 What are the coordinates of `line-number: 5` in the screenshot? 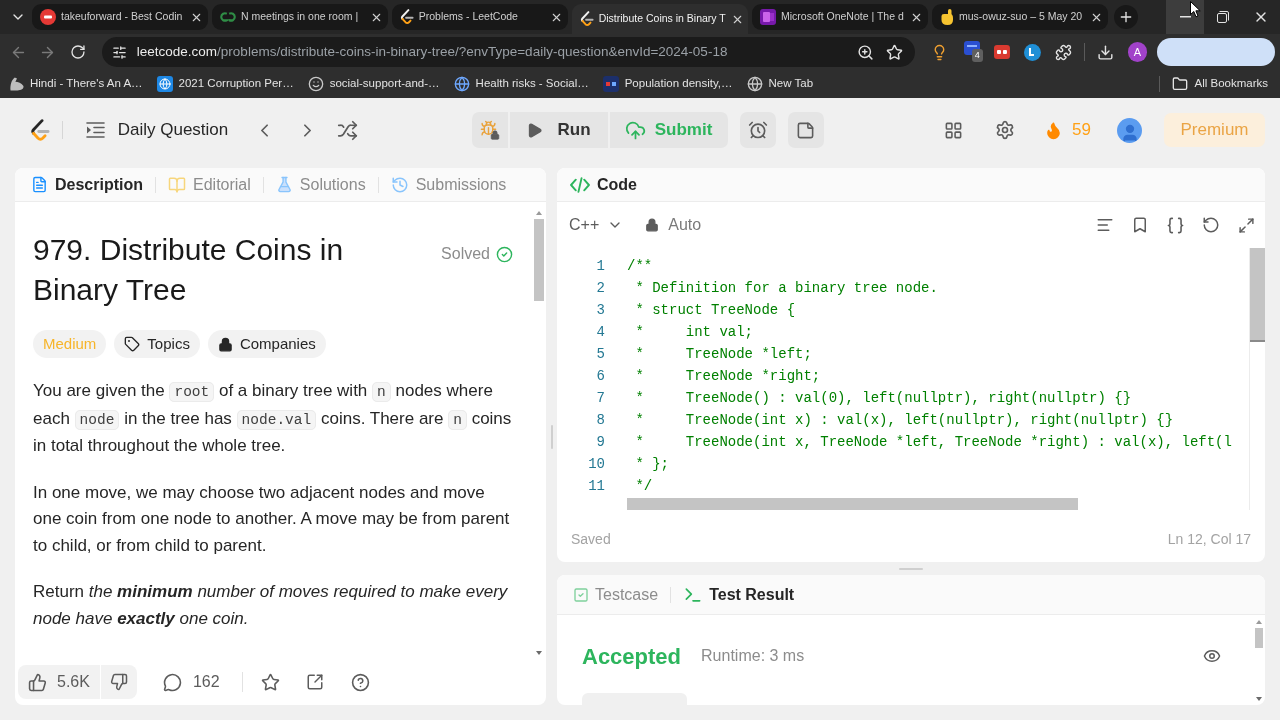 It's located at (600, 354).